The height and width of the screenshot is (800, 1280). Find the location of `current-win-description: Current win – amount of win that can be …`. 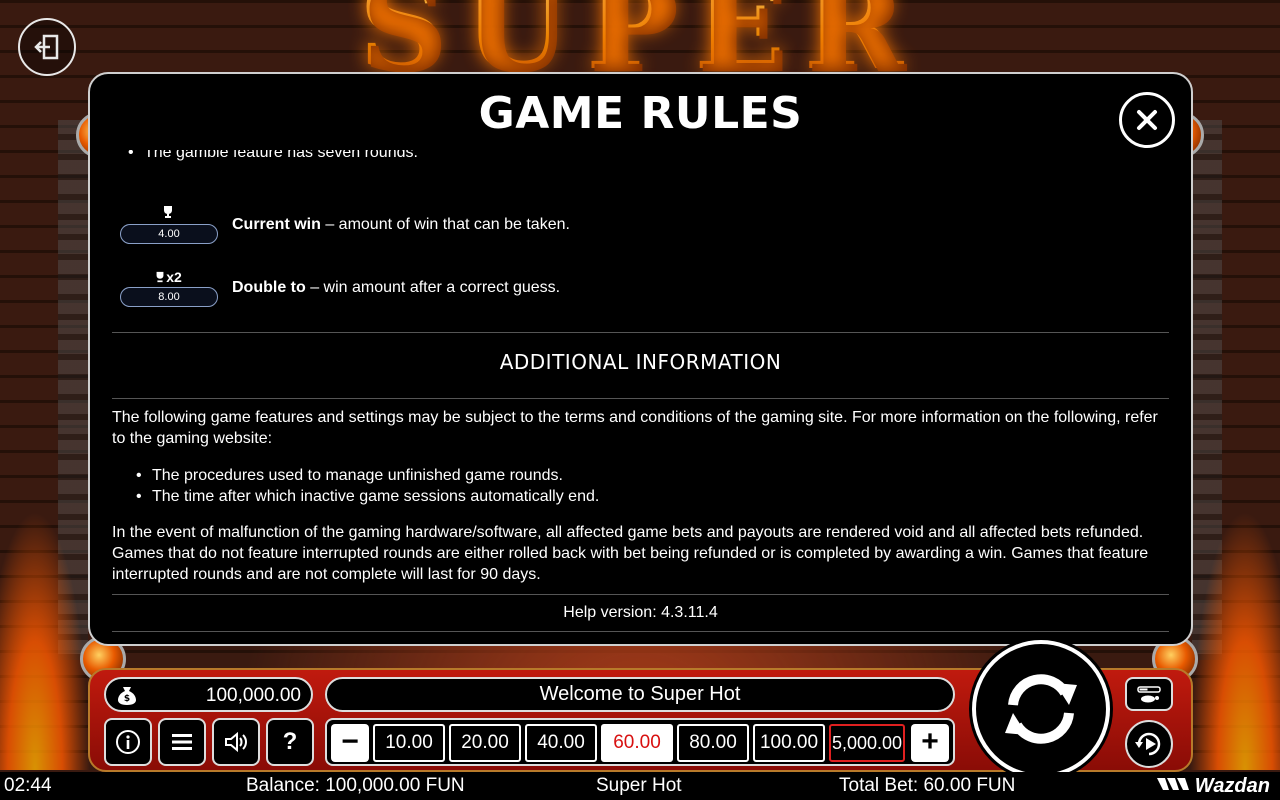

current-win-description: Current win – amount of win that can be … is located at coordinates (401, 224).